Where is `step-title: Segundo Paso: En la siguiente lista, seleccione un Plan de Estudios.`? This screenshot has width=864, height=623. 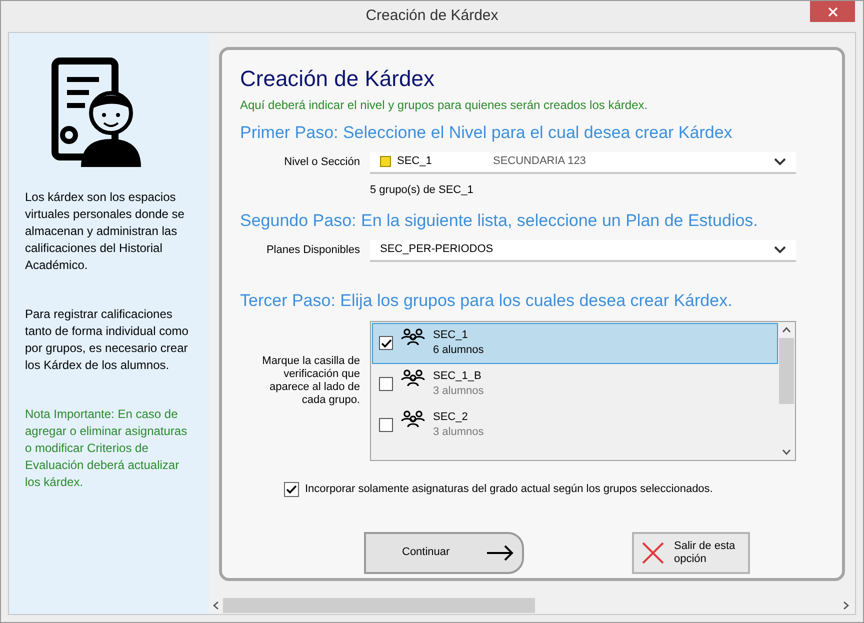
step-title: Segundo Paso: En la siguiente lista, seleccione un Plan de Estudios. is located at coordinates (499, 221).